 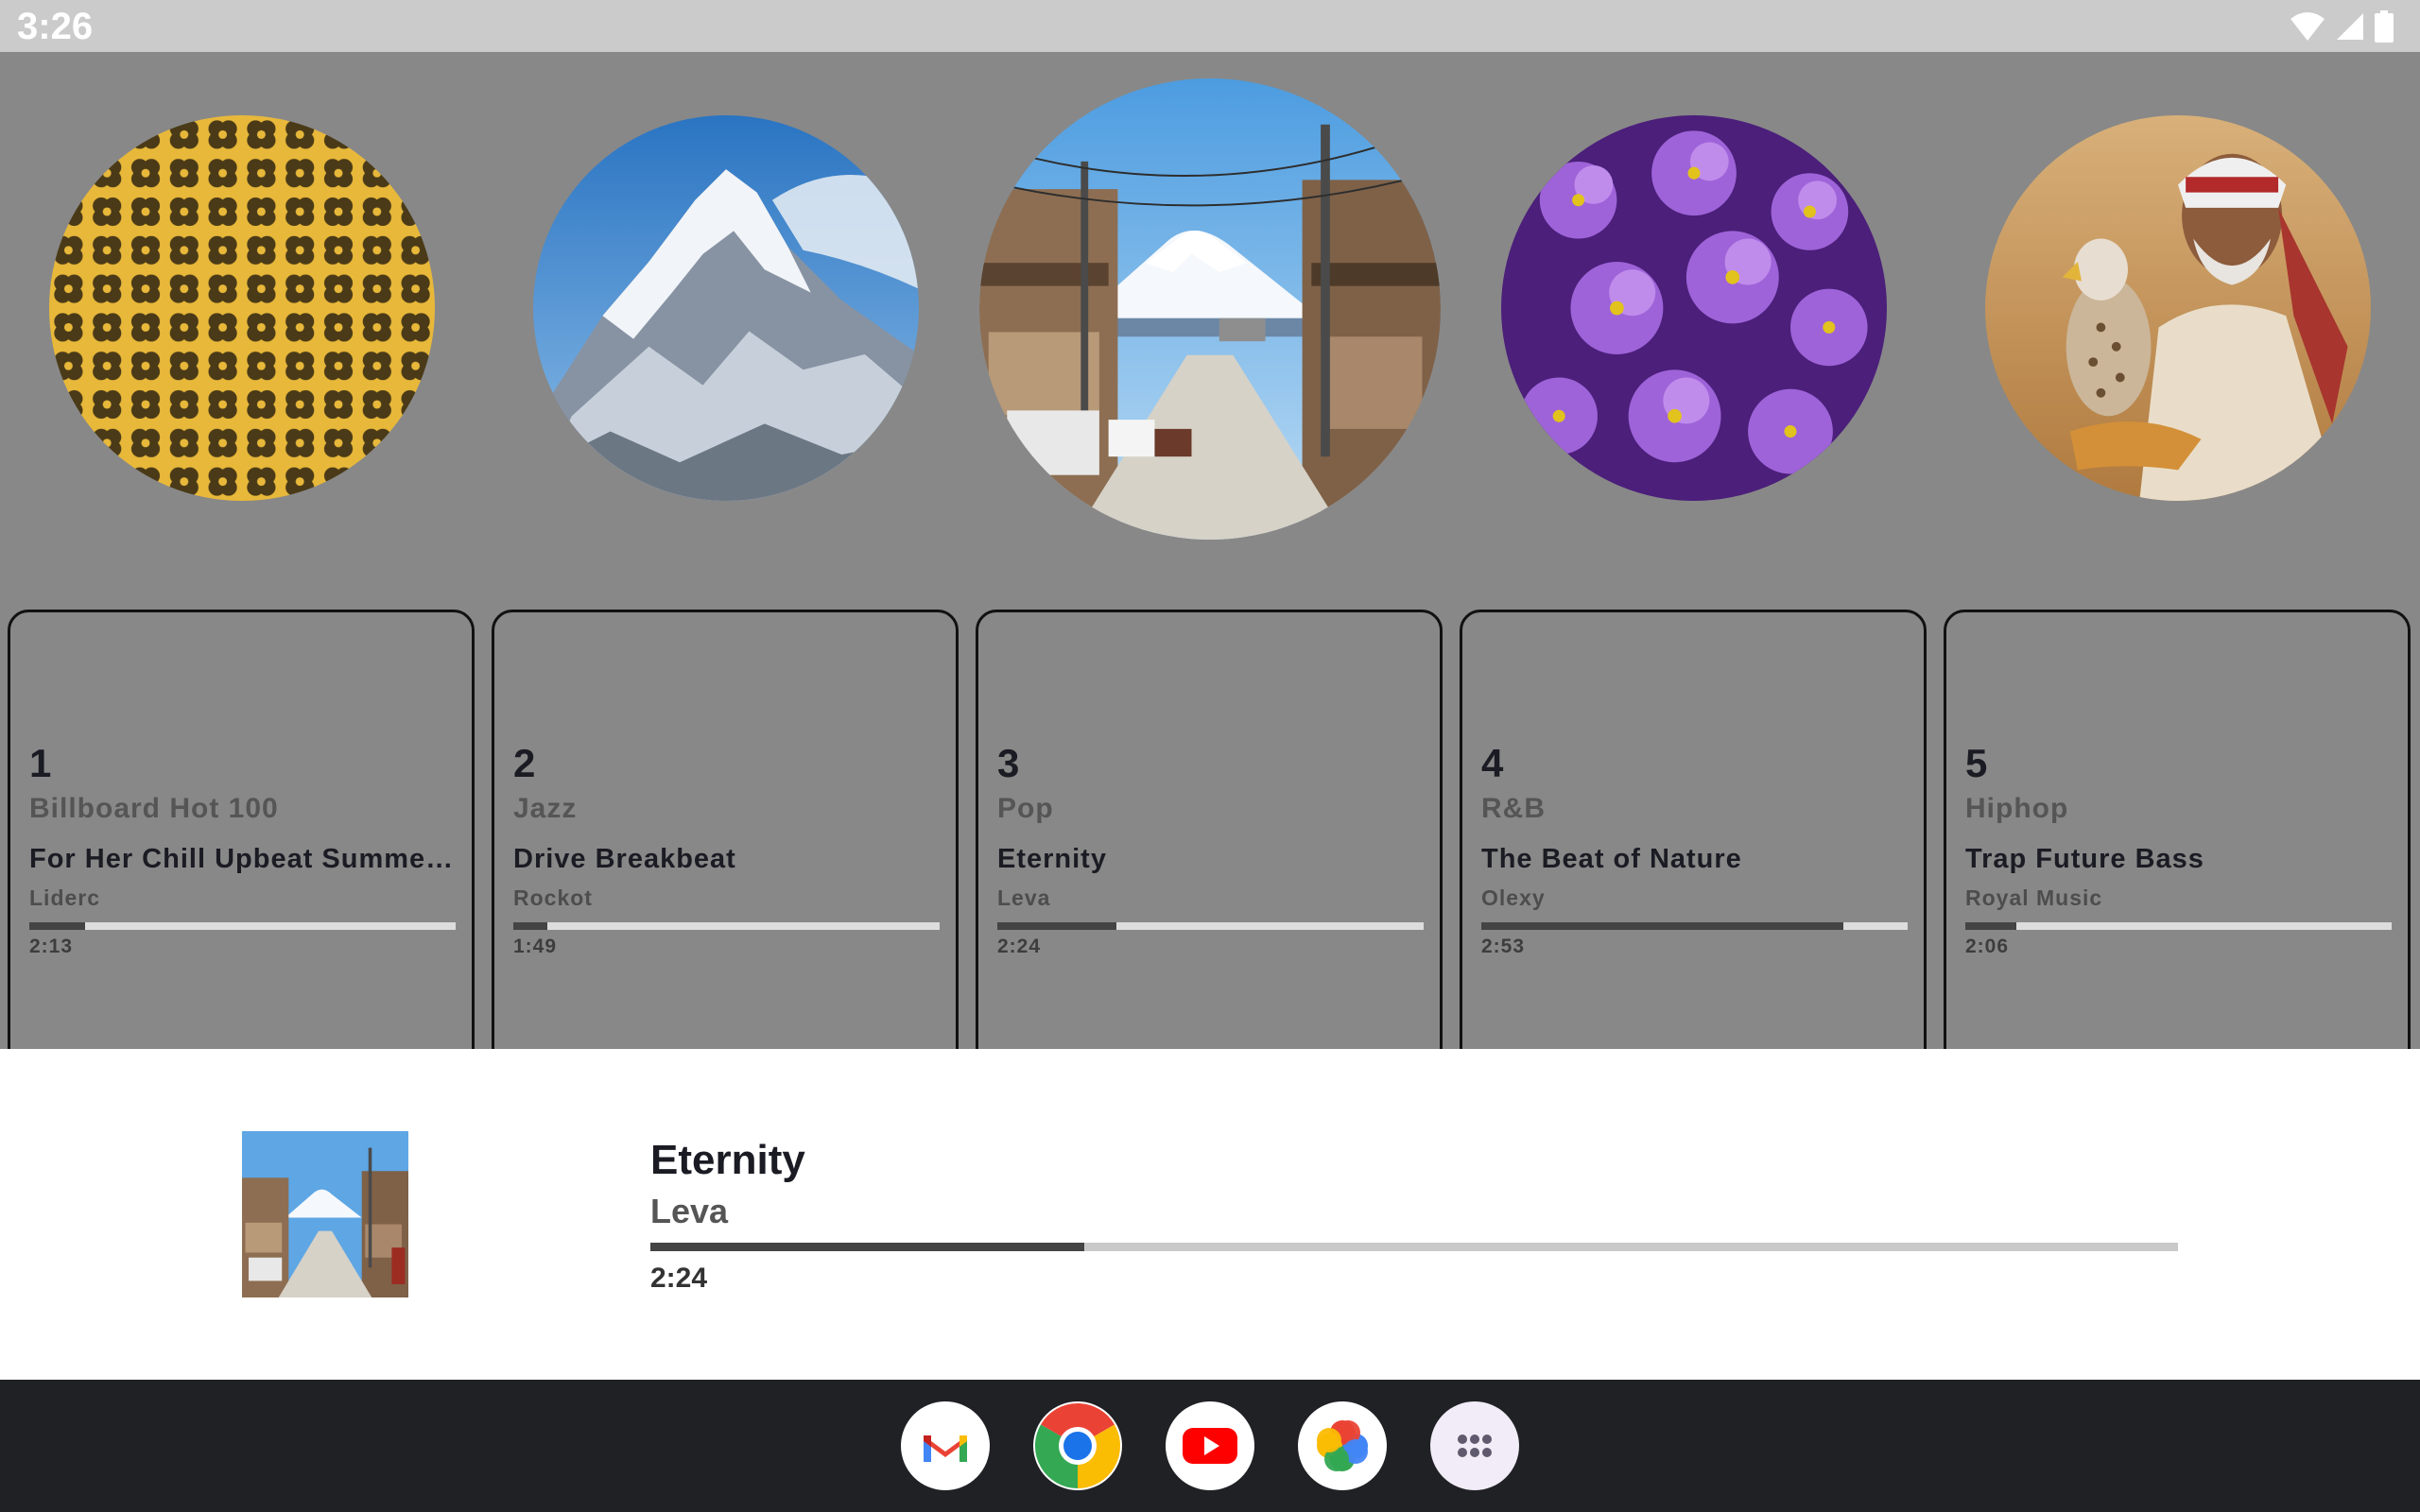 What do you see at coordinates (1210, 309) in the screenshot?
I see `carousel-item-3-art` at bounding box center [1210, 309].